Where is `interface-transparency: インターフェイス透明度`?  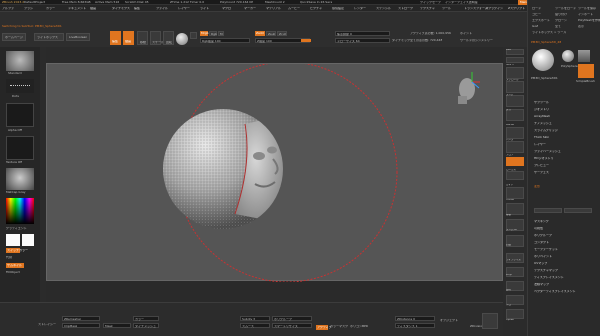 interface-transparency: インターフェイス透明度 is located at coordinates (461, 2).